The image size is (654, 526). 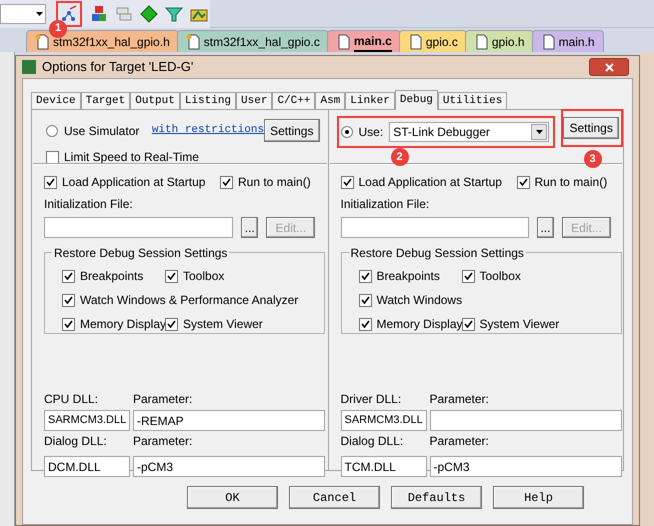 What do you see at coordinates (538, 497) in the screenshot?
I see `dialog-button: Help` at bounding box center [538, 497].